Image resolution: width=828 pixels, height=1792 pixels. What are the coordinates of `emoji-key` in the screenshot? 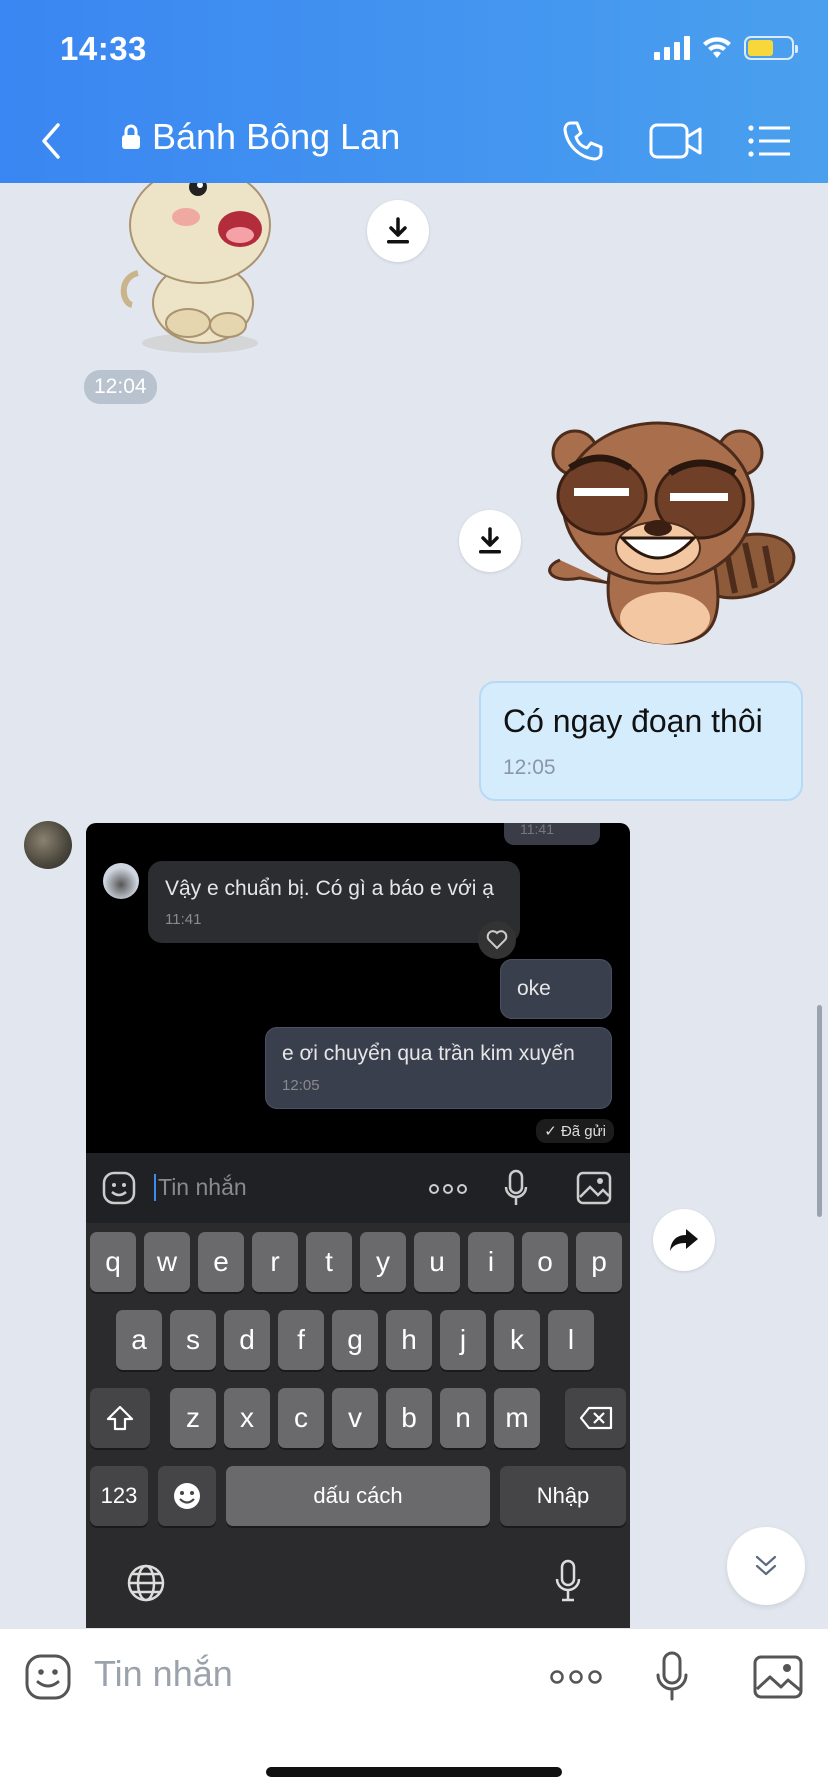 It's located at (187, 1496).